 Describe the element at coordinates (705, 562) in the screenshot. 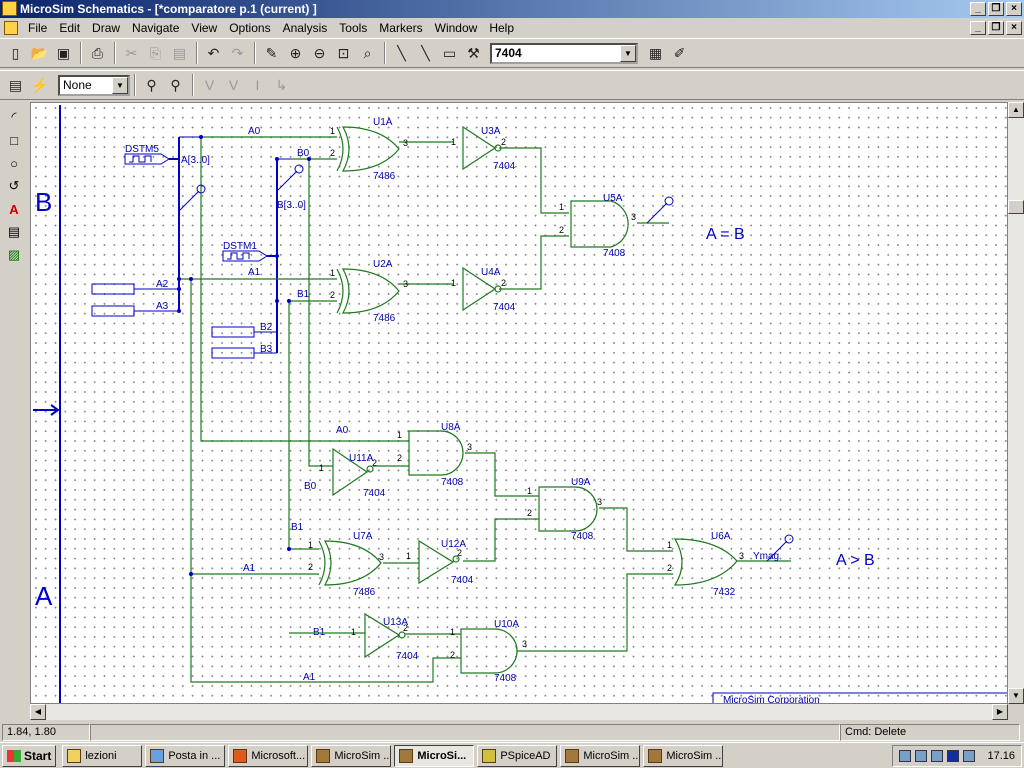

I see `or-gate-u6a` at that location.